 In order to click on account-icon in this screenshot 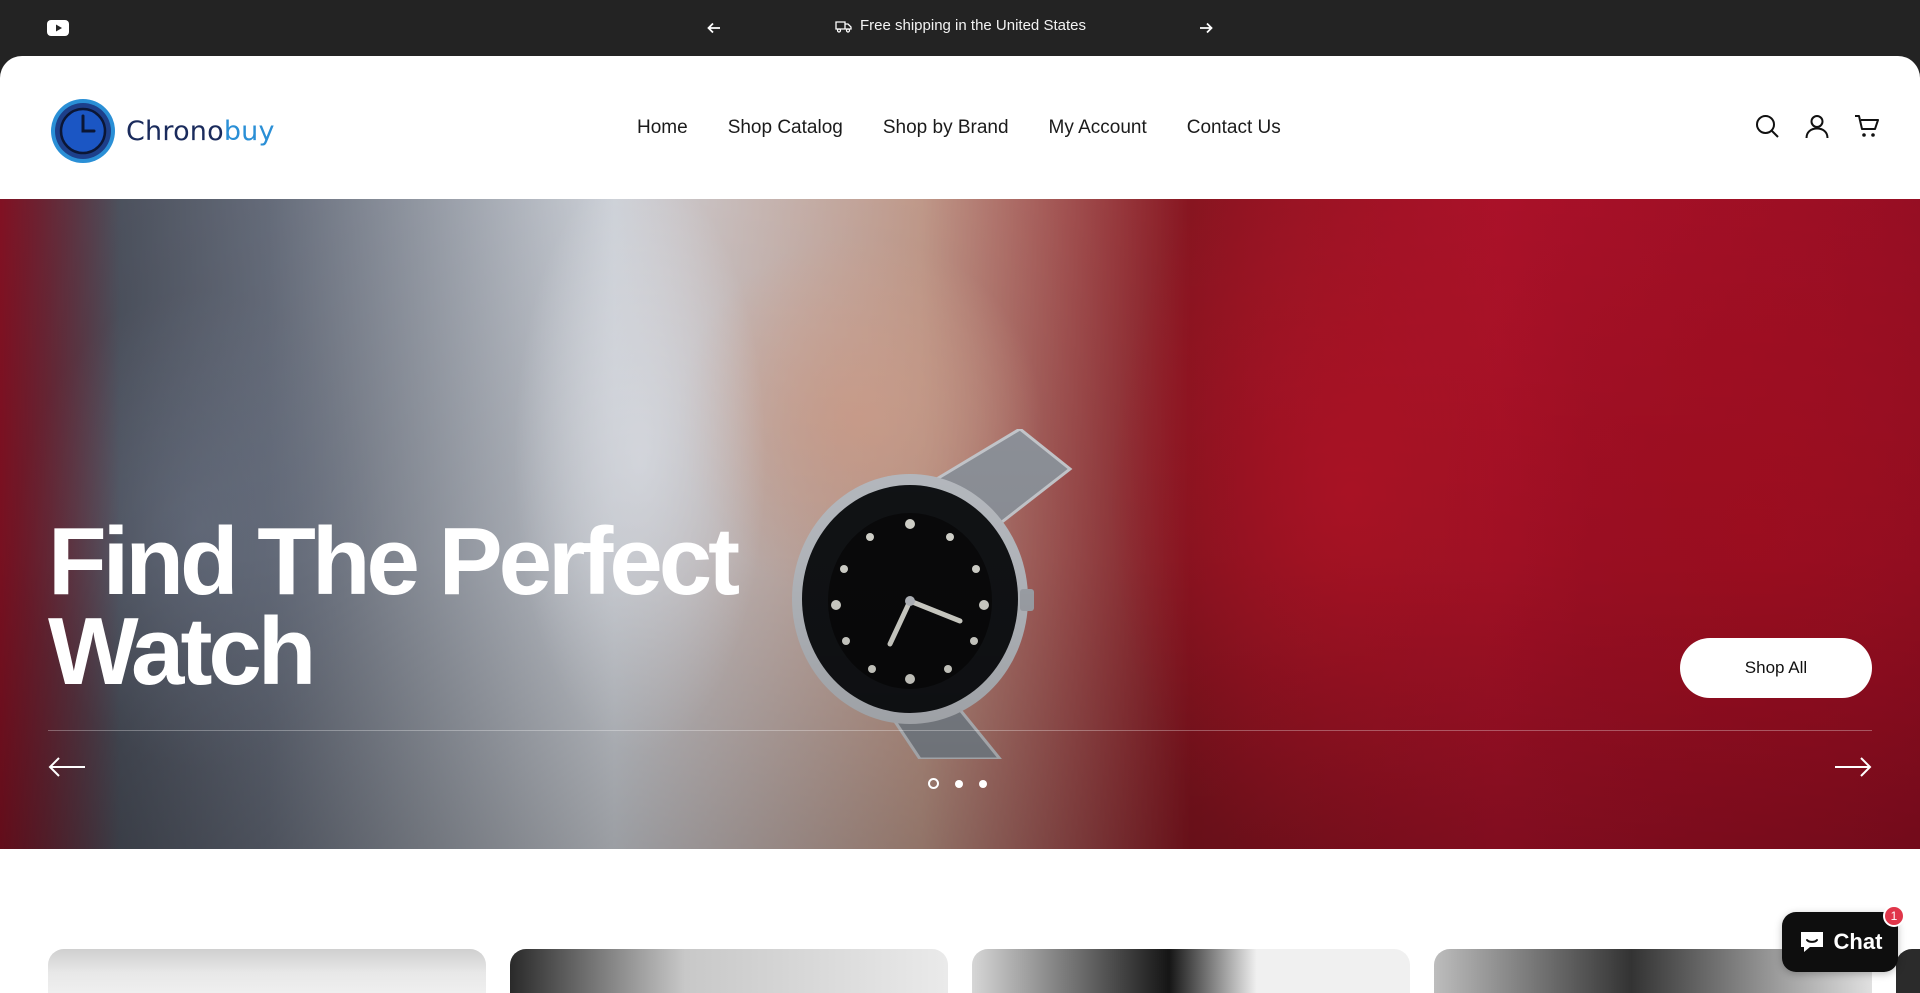, I will do `click(1817, 126)`.